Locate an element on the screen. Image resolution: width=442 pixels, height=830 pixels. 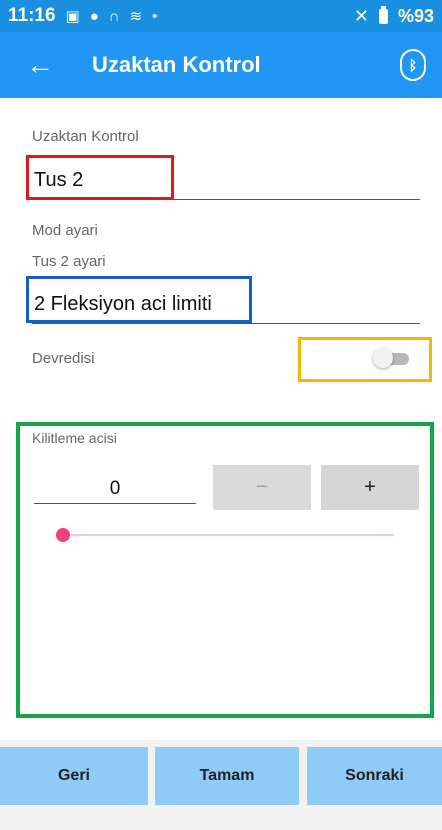
status-bar: 11:16 ▣ ● ∩ ≋ • ✕ %93 is located at coordinates (221, 16).